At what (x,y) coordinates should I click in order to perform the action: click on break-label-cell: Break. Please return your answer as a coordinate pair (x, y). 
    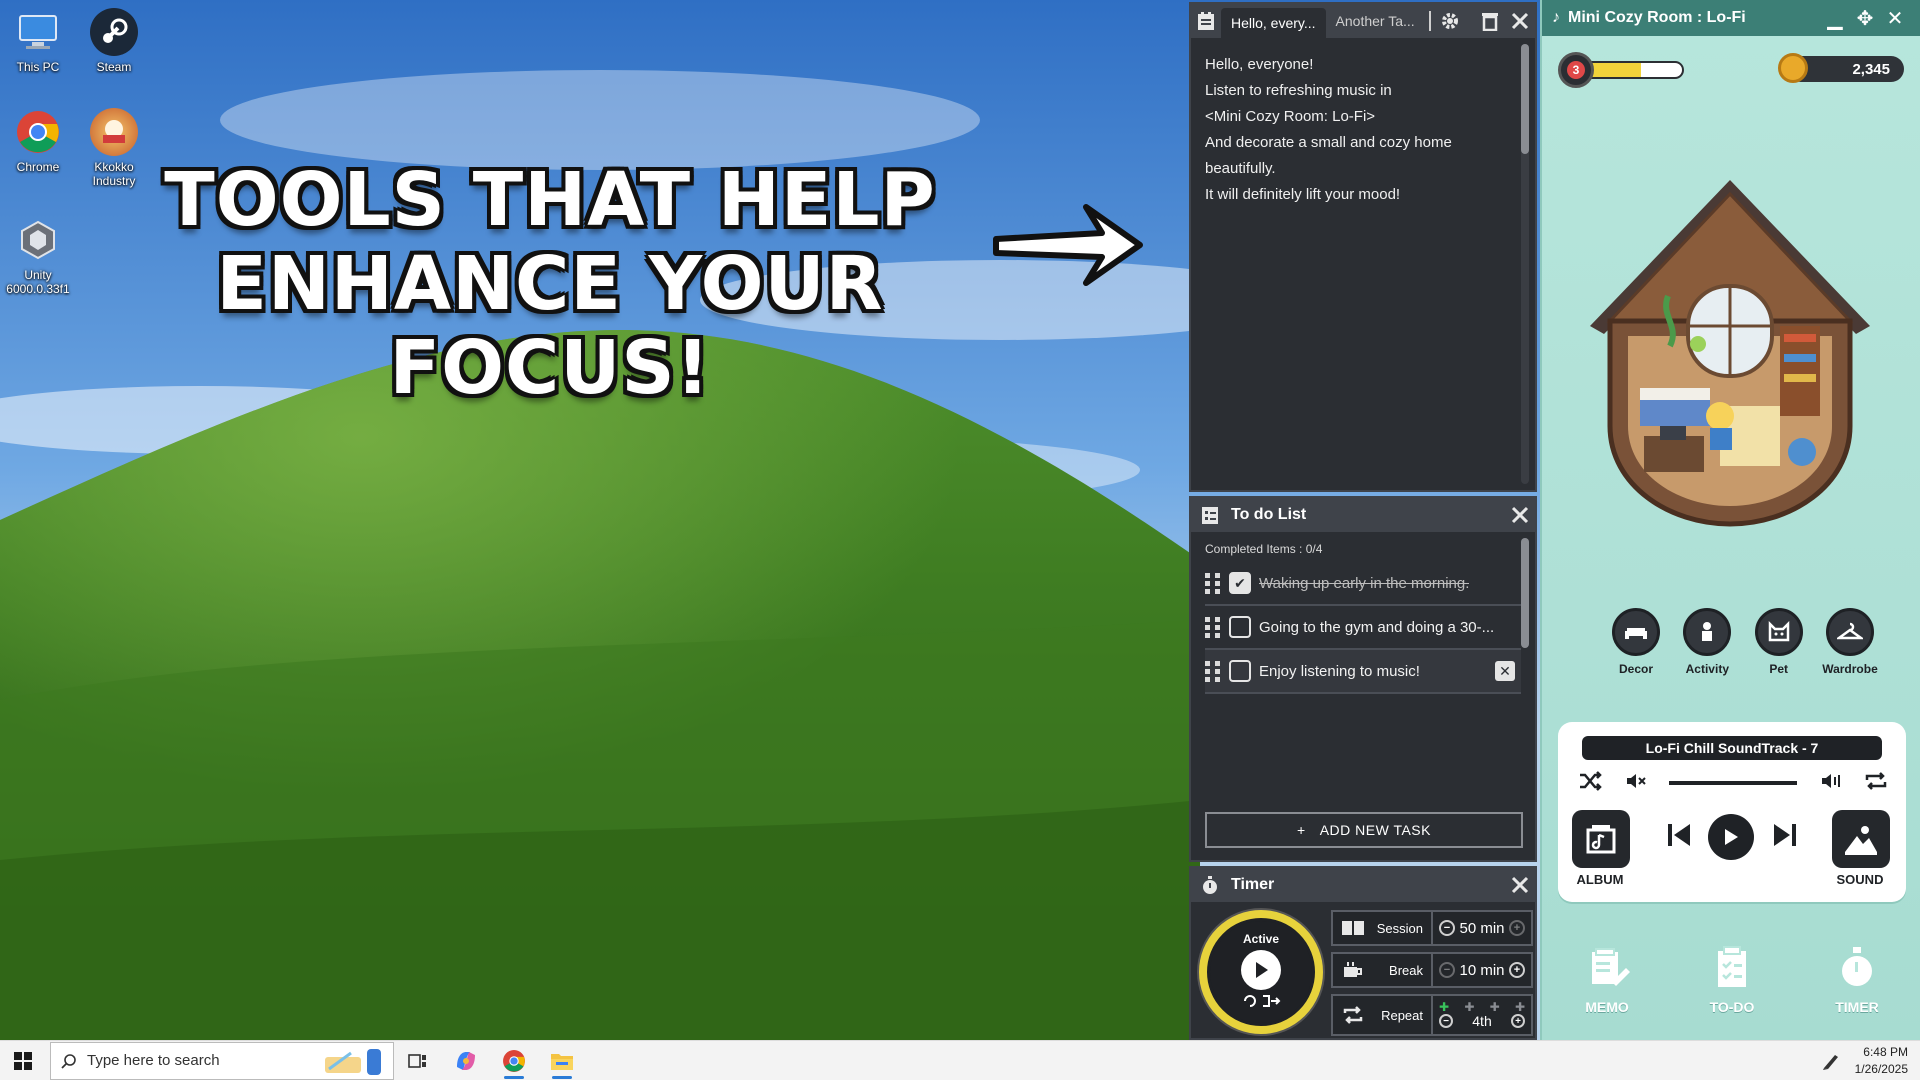
    Looking at the image, I should click on (1383, 970).